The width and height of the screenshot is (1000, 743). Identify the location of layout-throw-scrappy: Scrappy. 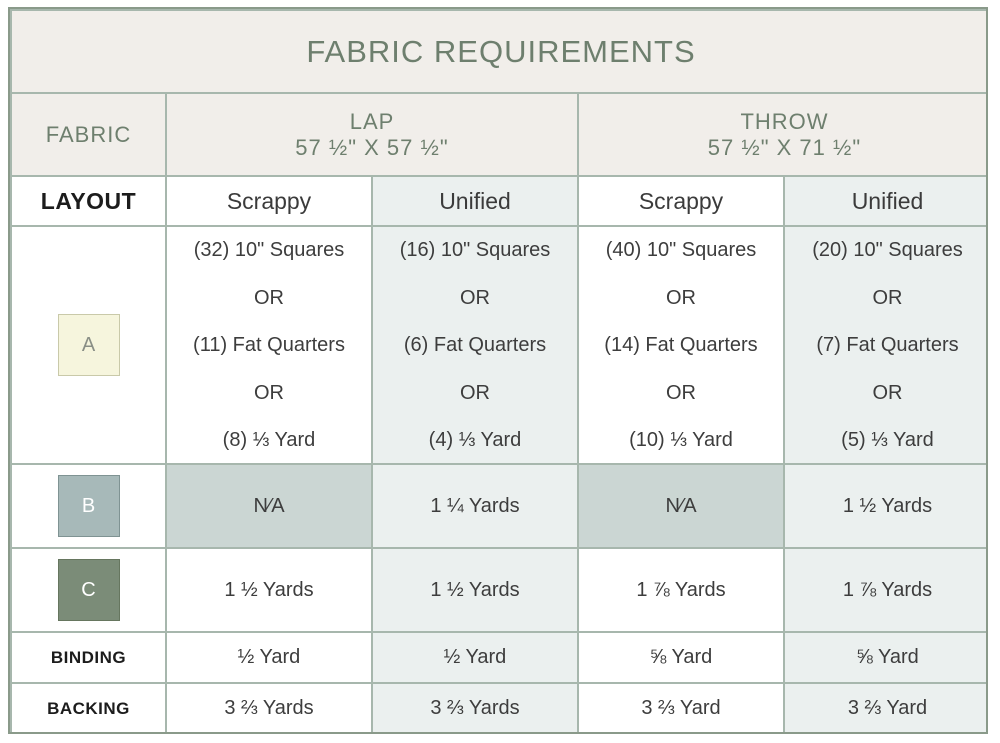
(681, 201).